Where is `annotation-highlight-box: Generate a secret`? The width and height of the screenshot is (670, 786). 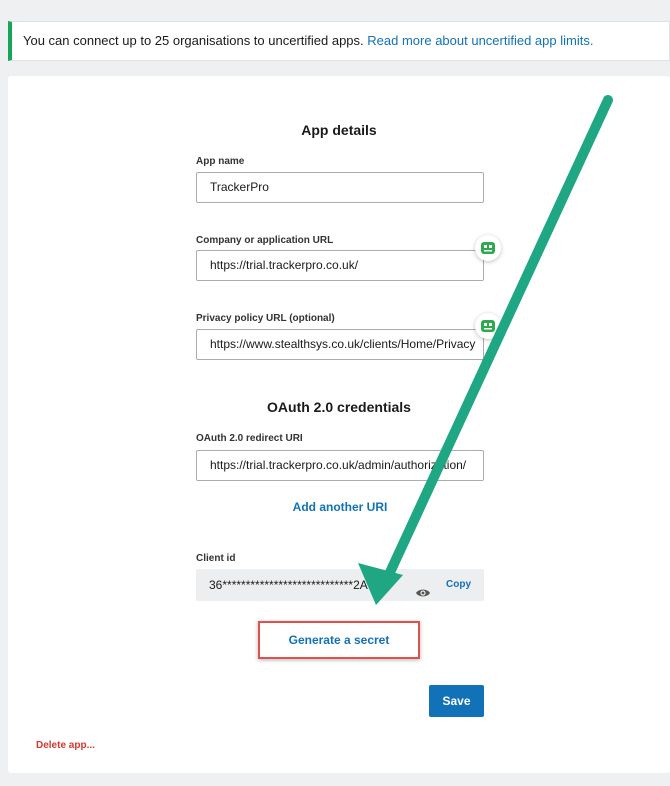 annotation-highlight-box: Generate a secret is located at coordinates (339, 640).